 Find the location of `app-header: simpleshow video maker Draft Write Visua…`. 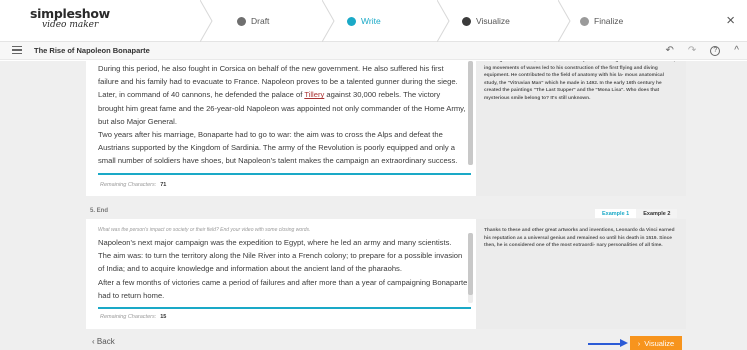

app-header: simpleshow video maker Draft Write Visua… is located at coordinates (373, 21).